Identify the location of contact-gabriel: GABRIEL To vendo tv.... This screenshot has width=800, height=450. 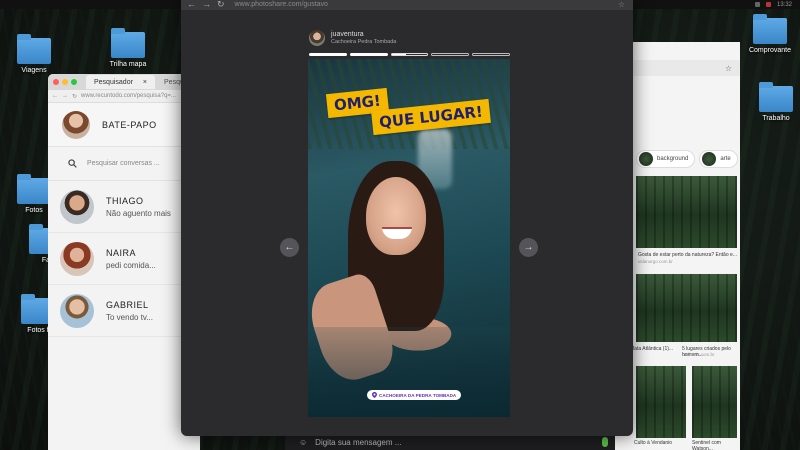
(124, 311).